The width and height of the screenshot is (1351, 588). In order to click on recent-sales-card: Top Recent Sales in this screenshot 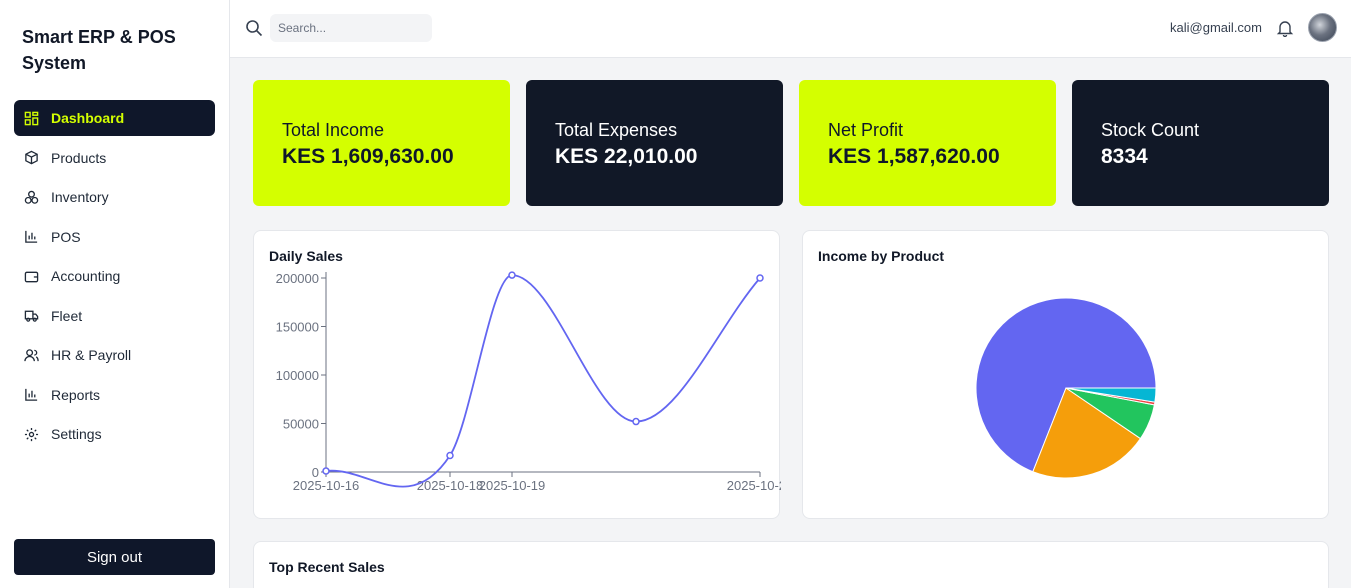, I will do `click(791, 564)`.